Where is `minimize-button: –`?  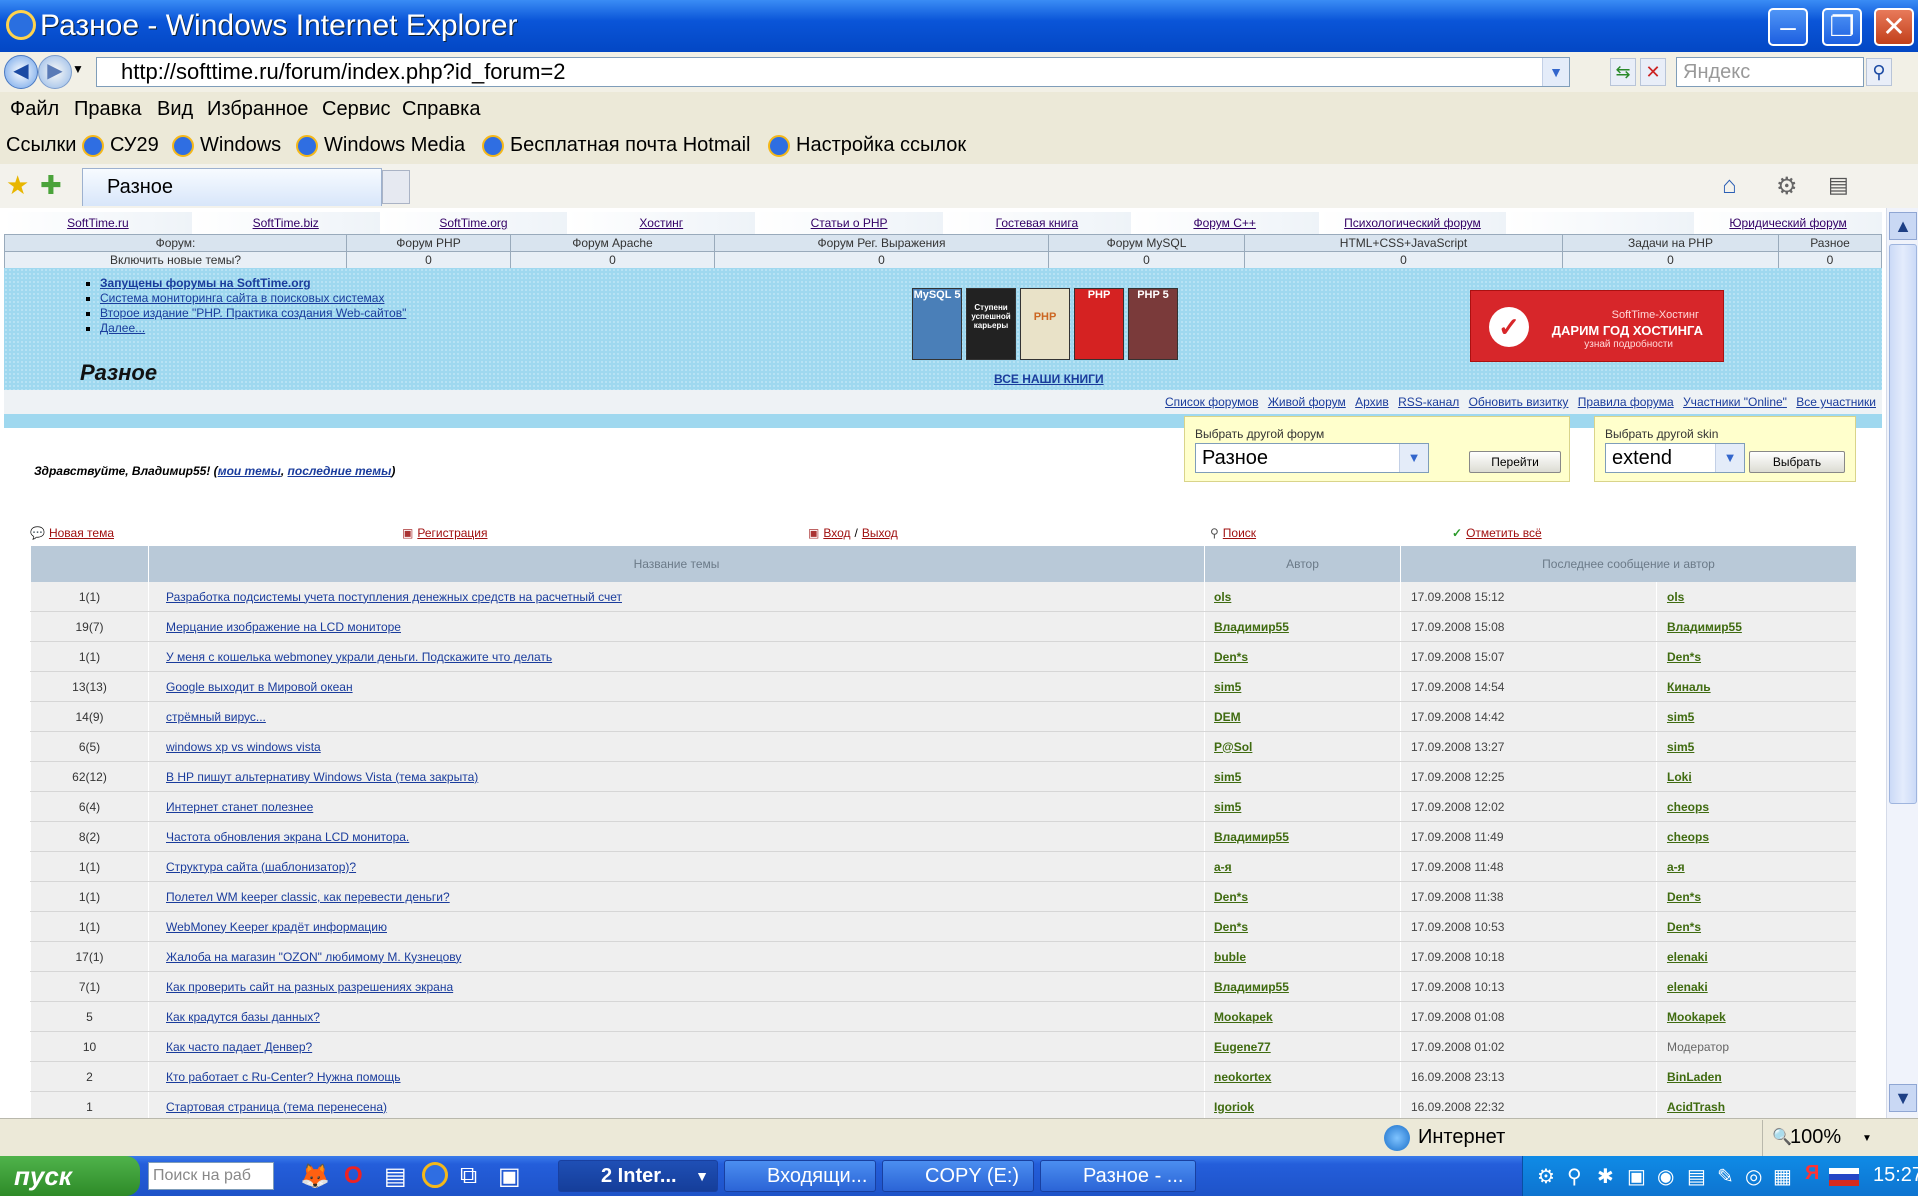 minimize-button: – is located at coordinates (1788, 27).